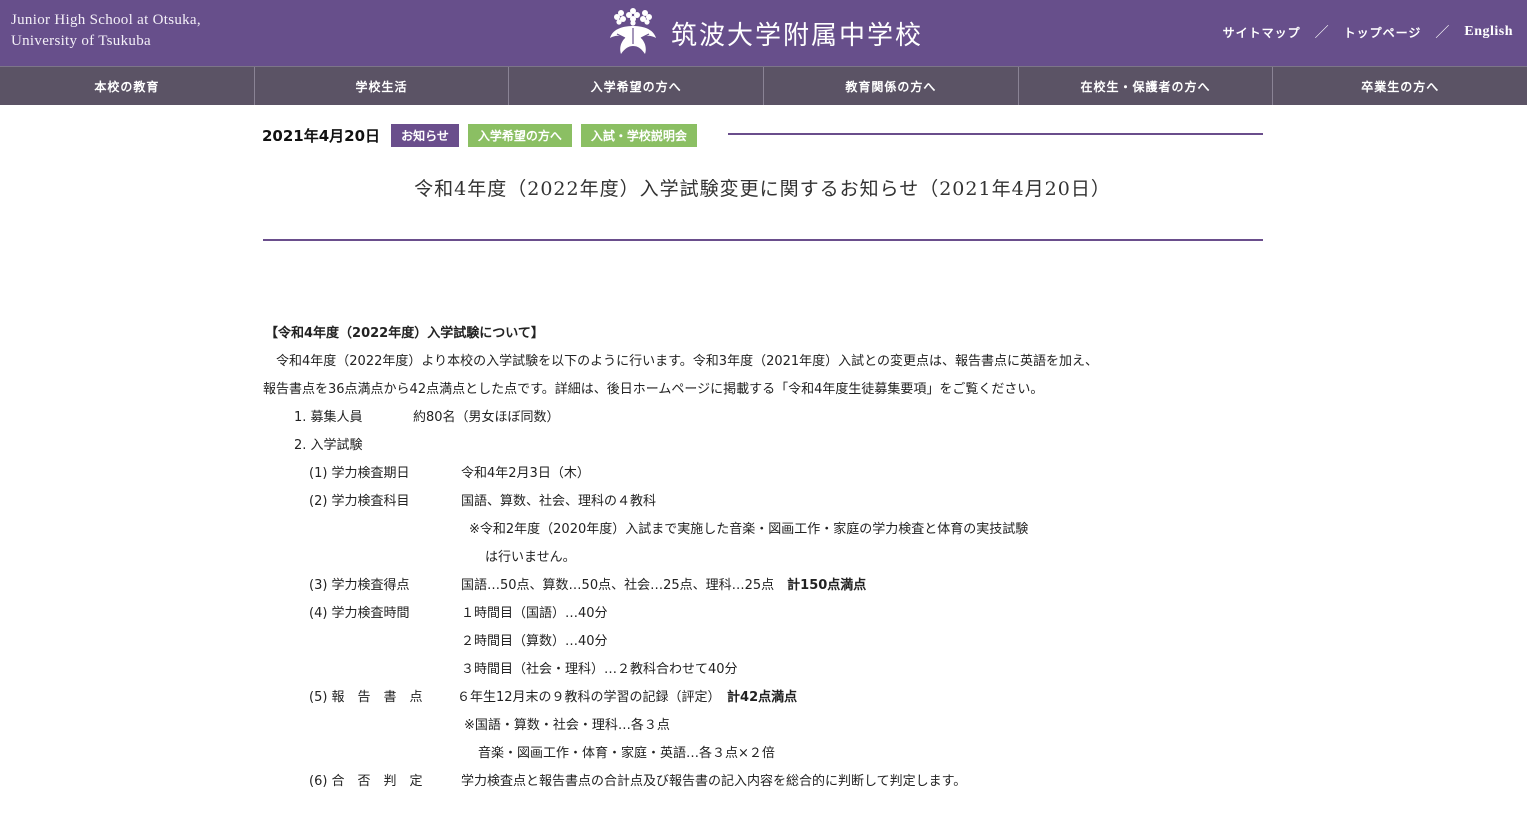 The height and width of the screenshot is (837, 1527). I want to click on nav-item-prospective-students: 入学希望の方へ, so click(635, 86).